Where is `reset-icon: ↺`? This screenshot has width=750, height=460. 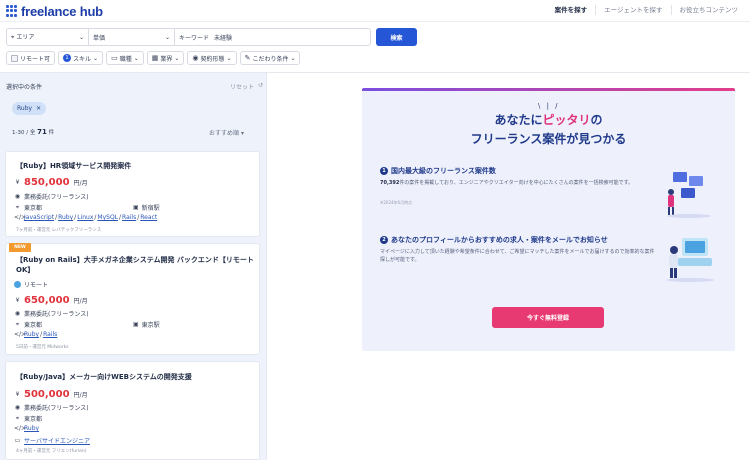 reset-icon: ↺ is located at coordinates (260, 85).